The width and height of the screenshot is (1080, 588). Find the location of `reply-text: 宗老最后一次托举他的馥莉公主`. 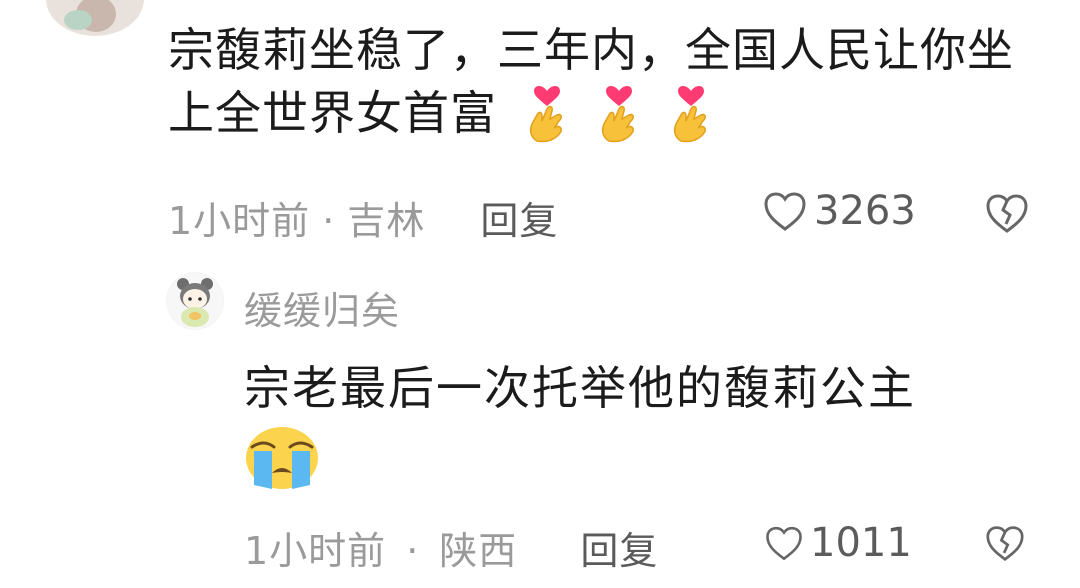

reply-text: 宗老最后一次托举他的馥莉公主 is located at coordinates (580, 388).